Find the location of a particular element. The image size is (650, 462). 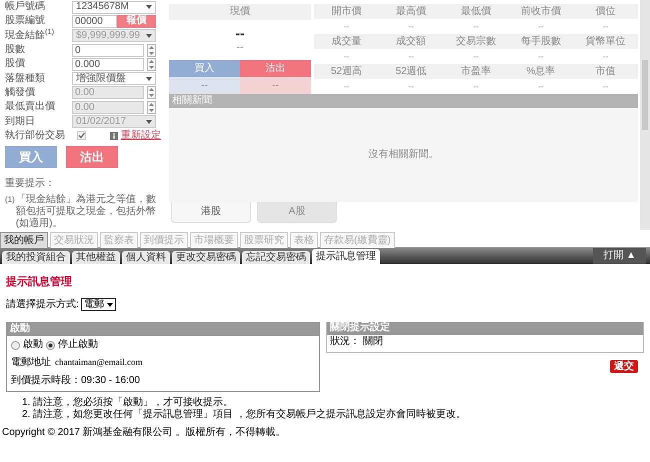

change-value: -- is located at coordinates (240, 48).